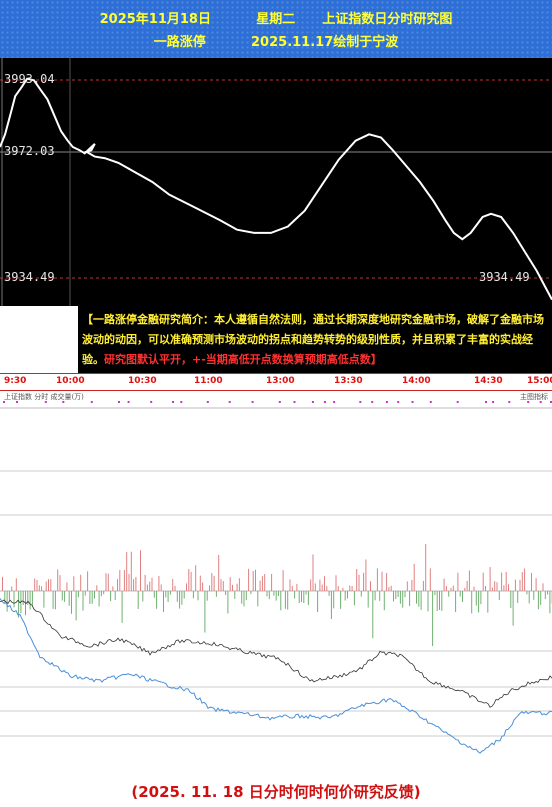 The image size is (552, 807). I want to click on volume-bars, so click(277, 595).